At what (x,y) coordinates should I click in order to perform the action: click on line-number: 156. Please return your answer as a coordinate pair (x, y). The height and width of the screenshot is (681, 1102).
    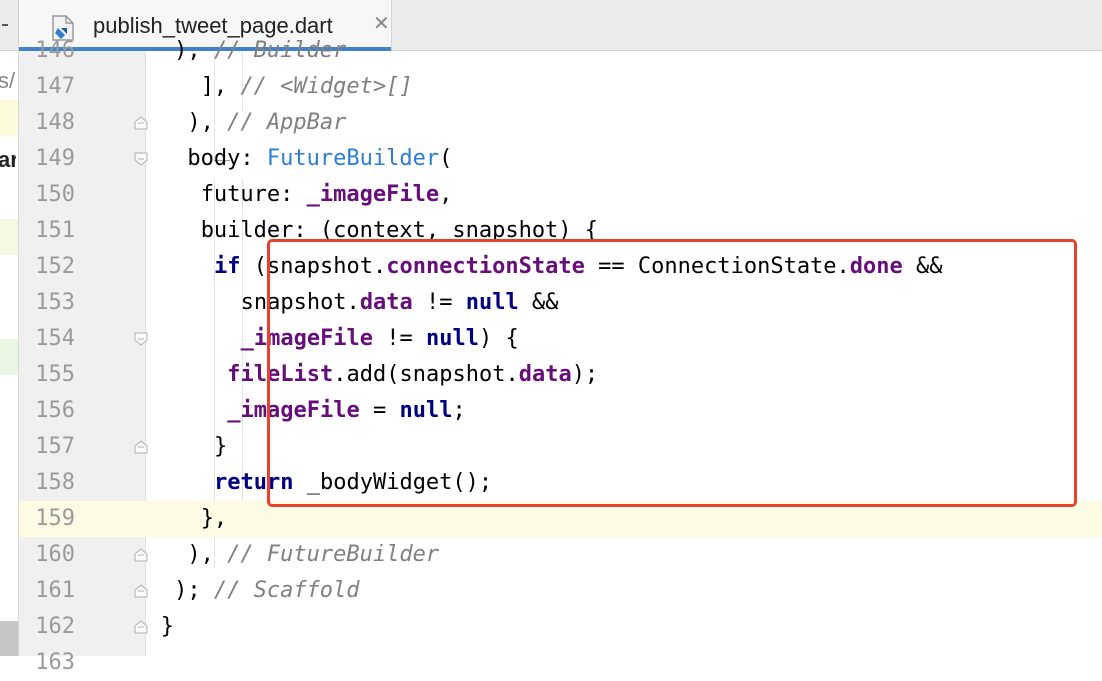
    Looking at the image, I should click on (55, 410).